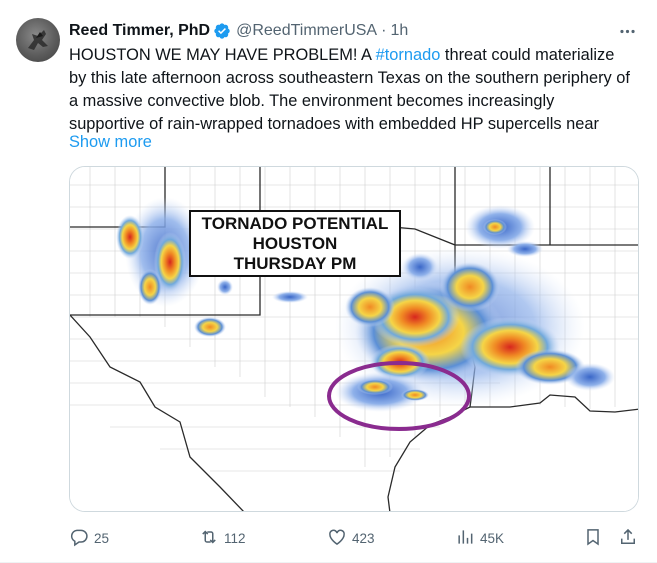  I want to click on tweet-header: Reed Timmer, PhD @ReedTimmerUSA · 1h, so click(238, 31).